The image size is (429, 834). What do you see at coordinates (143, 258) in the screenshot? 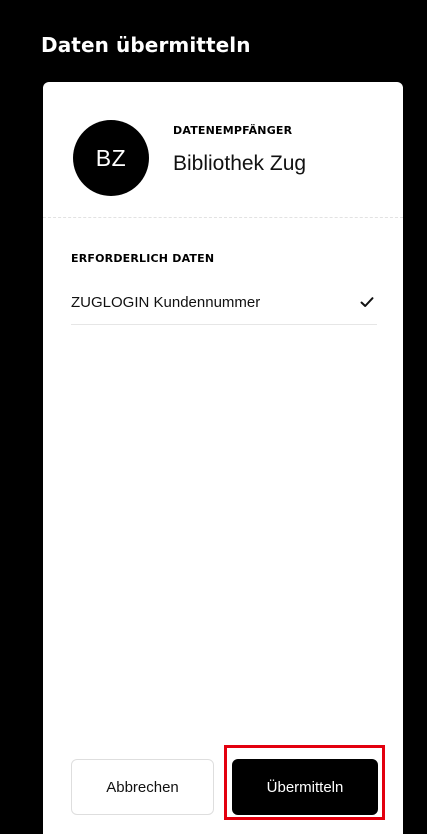
I see `required-data-label: ERFORDERLICH DATEN` at bounding box center [143, 258].